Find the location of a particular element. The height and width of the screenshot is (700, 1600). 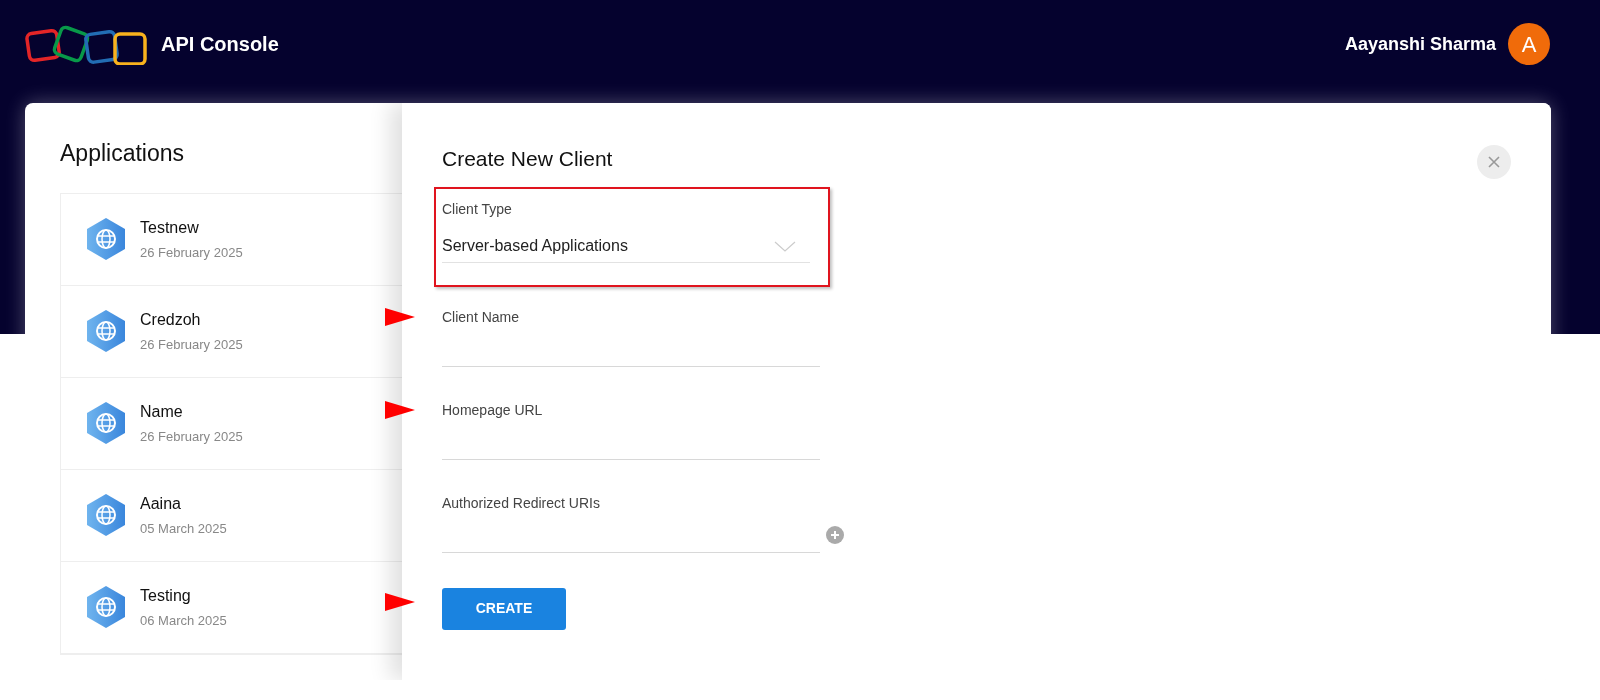

plus-icon is located at coordinates (835, 534).